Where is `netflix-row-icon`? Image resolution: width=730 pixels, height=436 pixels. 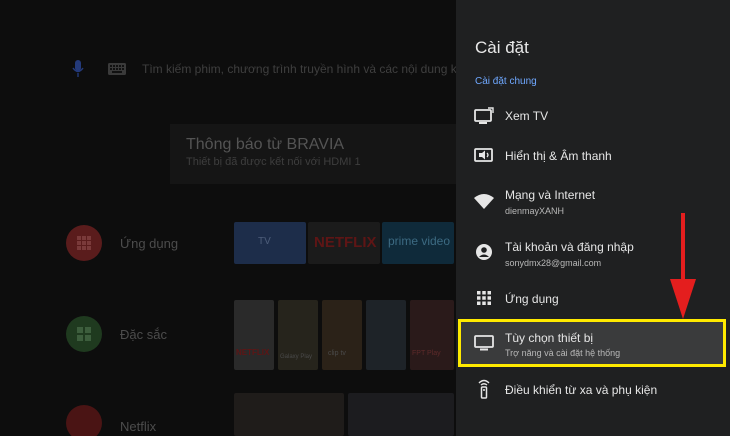 netflix-row-icon is located at coordinates (84, 420).